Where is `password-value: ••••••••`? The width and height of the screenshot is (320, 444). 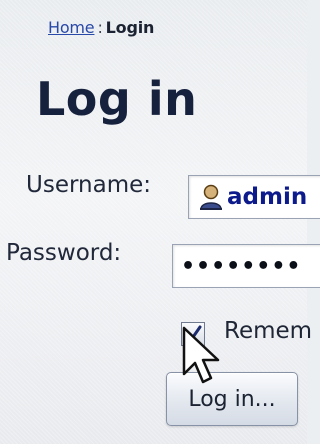
password-value: •••••••• is located at coordinates (241, 266).